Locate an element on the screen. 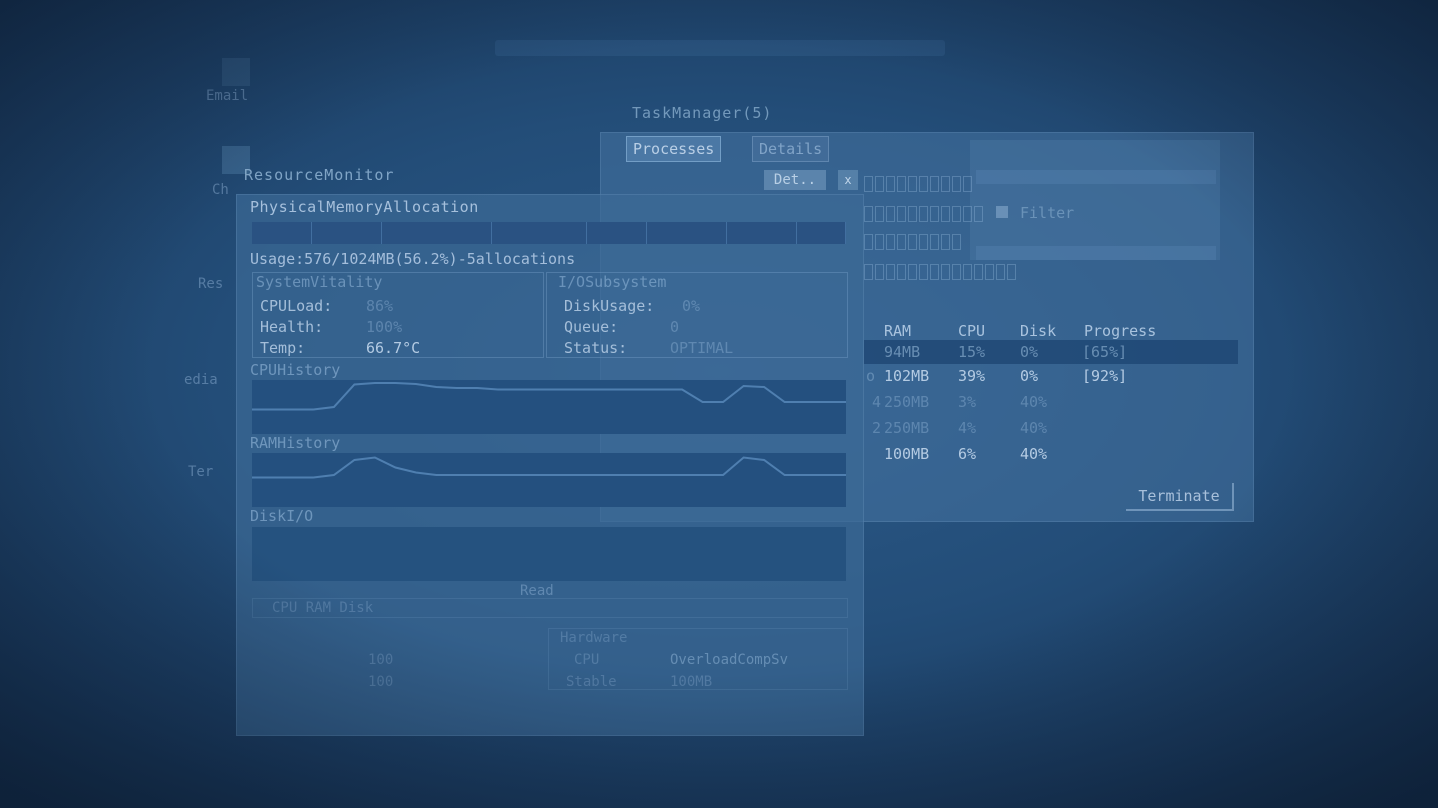  tab-processes: Processes is located at coordinates (674, 149).